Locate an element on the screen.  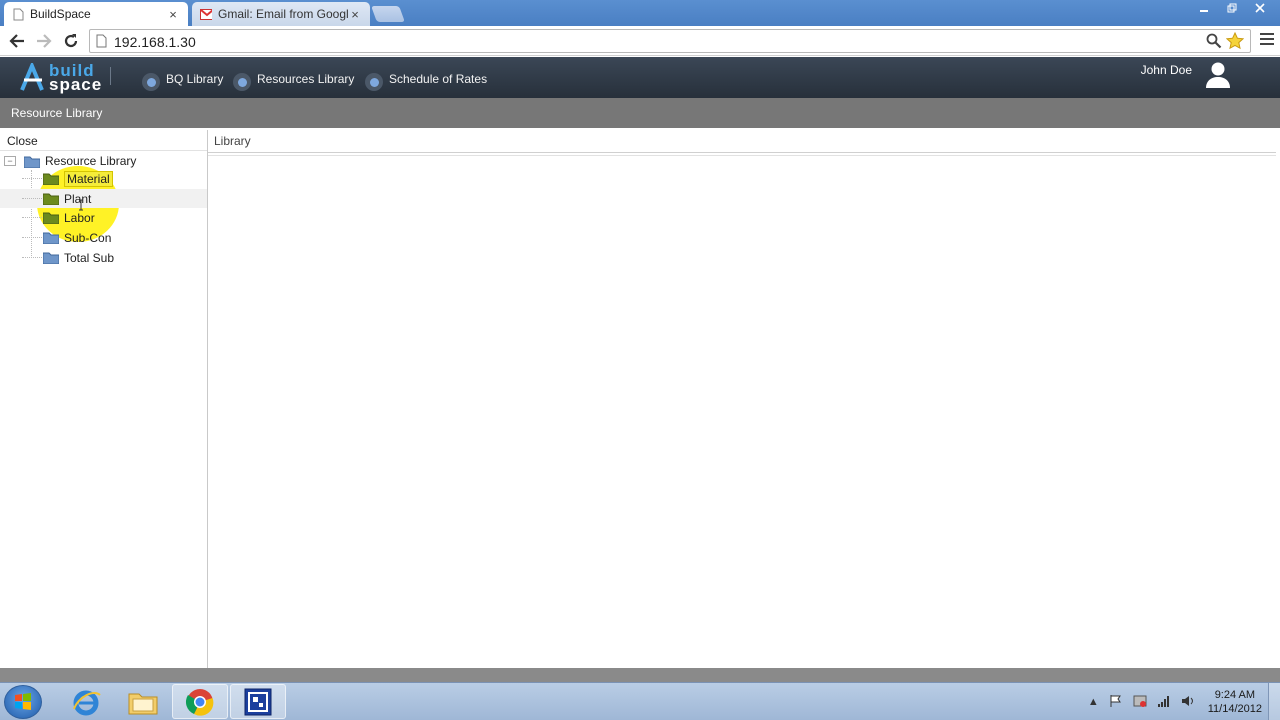
chrome-button is located at coordinates (200, 701).